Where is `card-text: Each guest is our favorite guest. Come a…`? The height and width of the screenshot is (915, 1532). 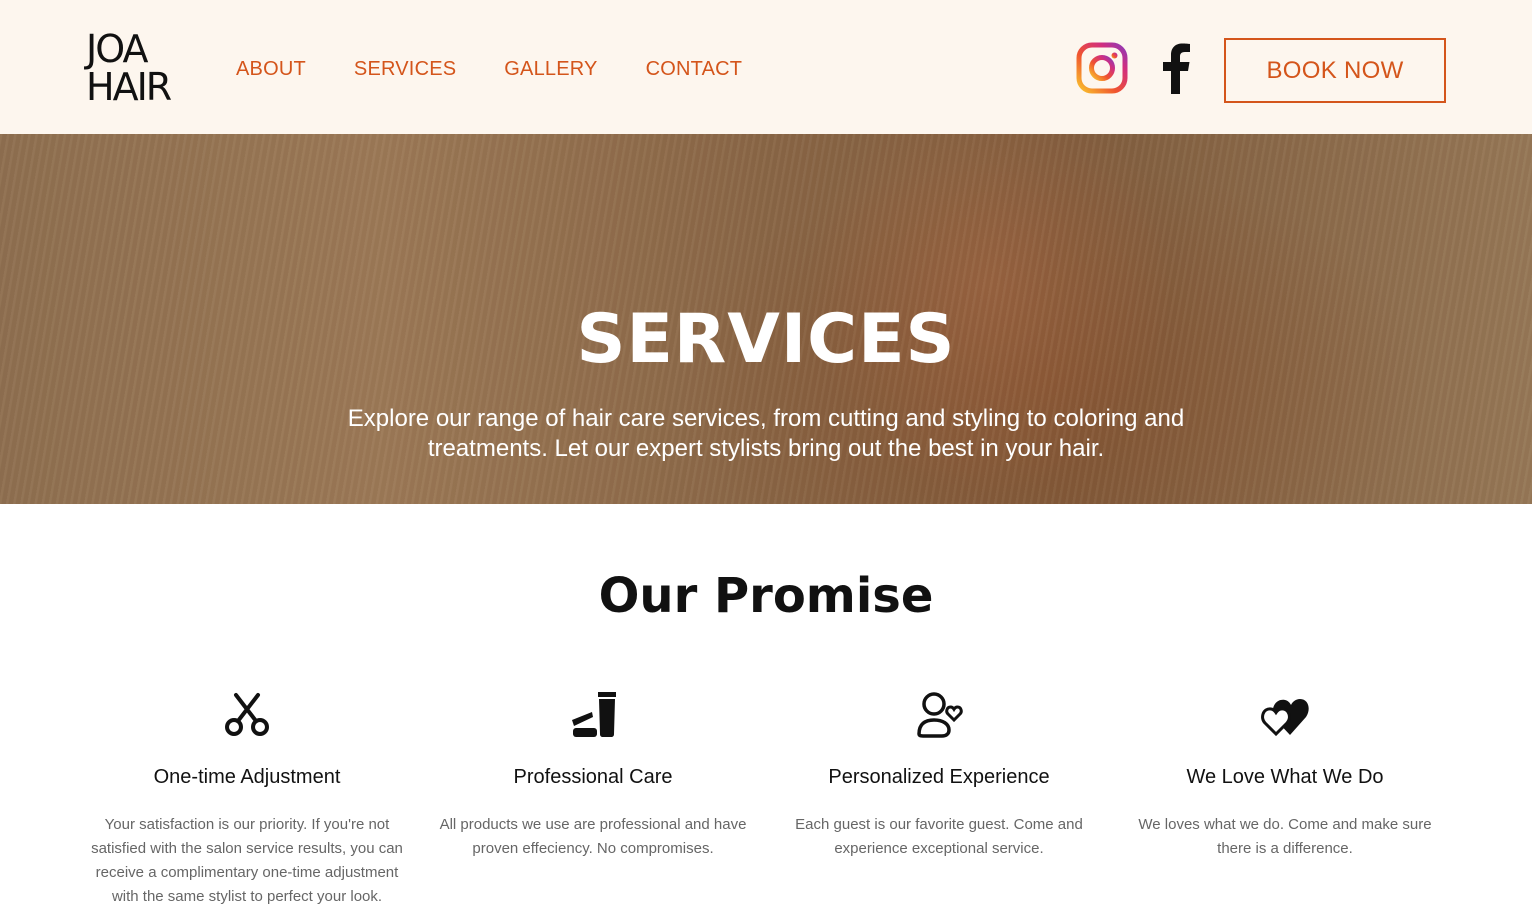 card-text: Each guest is our favorite guest. Come a… is located at coordinates (939, 836).